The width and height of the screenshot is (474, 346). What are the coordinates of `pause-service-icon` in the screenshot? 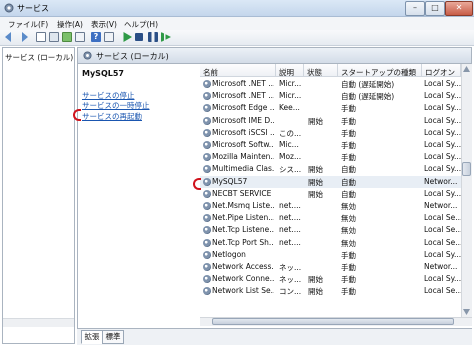 It's located at (153, 37).